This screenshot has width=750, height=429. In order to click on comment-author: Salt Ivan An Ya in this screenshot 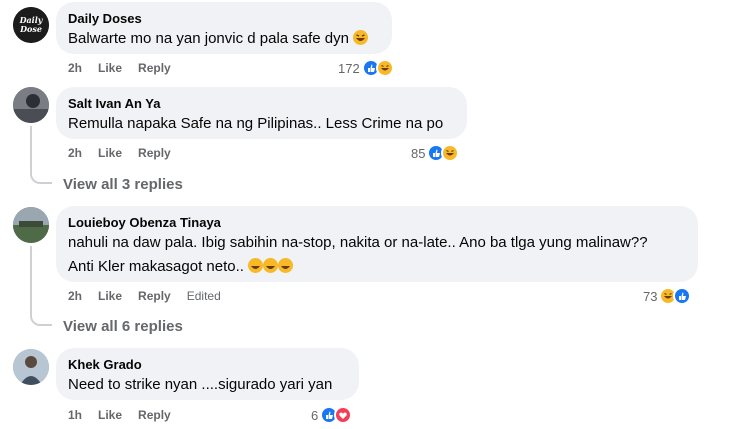, I will do `click(261, 103)`.